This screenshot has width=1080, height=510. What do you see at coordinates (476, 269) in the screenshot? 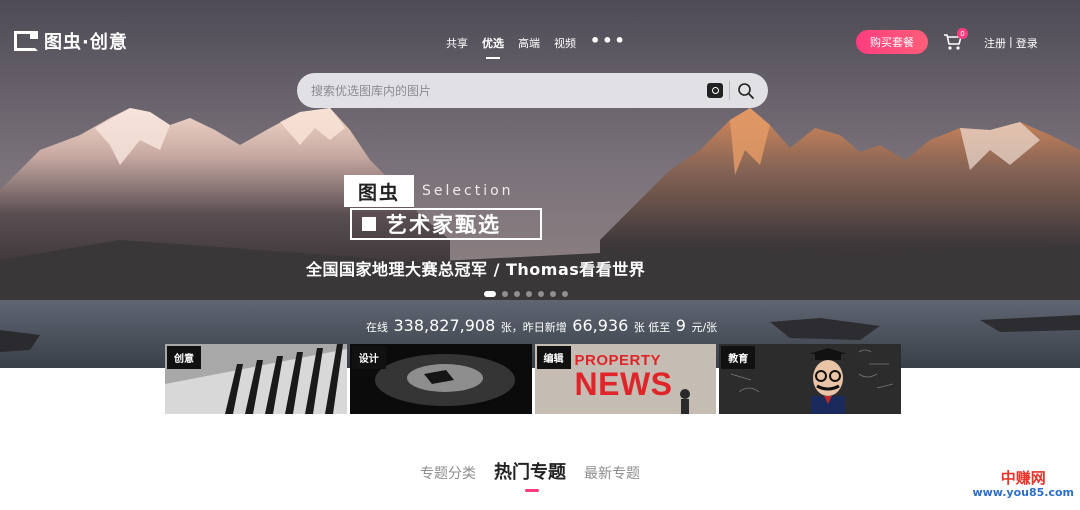
I see `banner-subtitle: 全国国家地理大赛总冠军 / Thomas看看世界` at bounding box center [476, 269].